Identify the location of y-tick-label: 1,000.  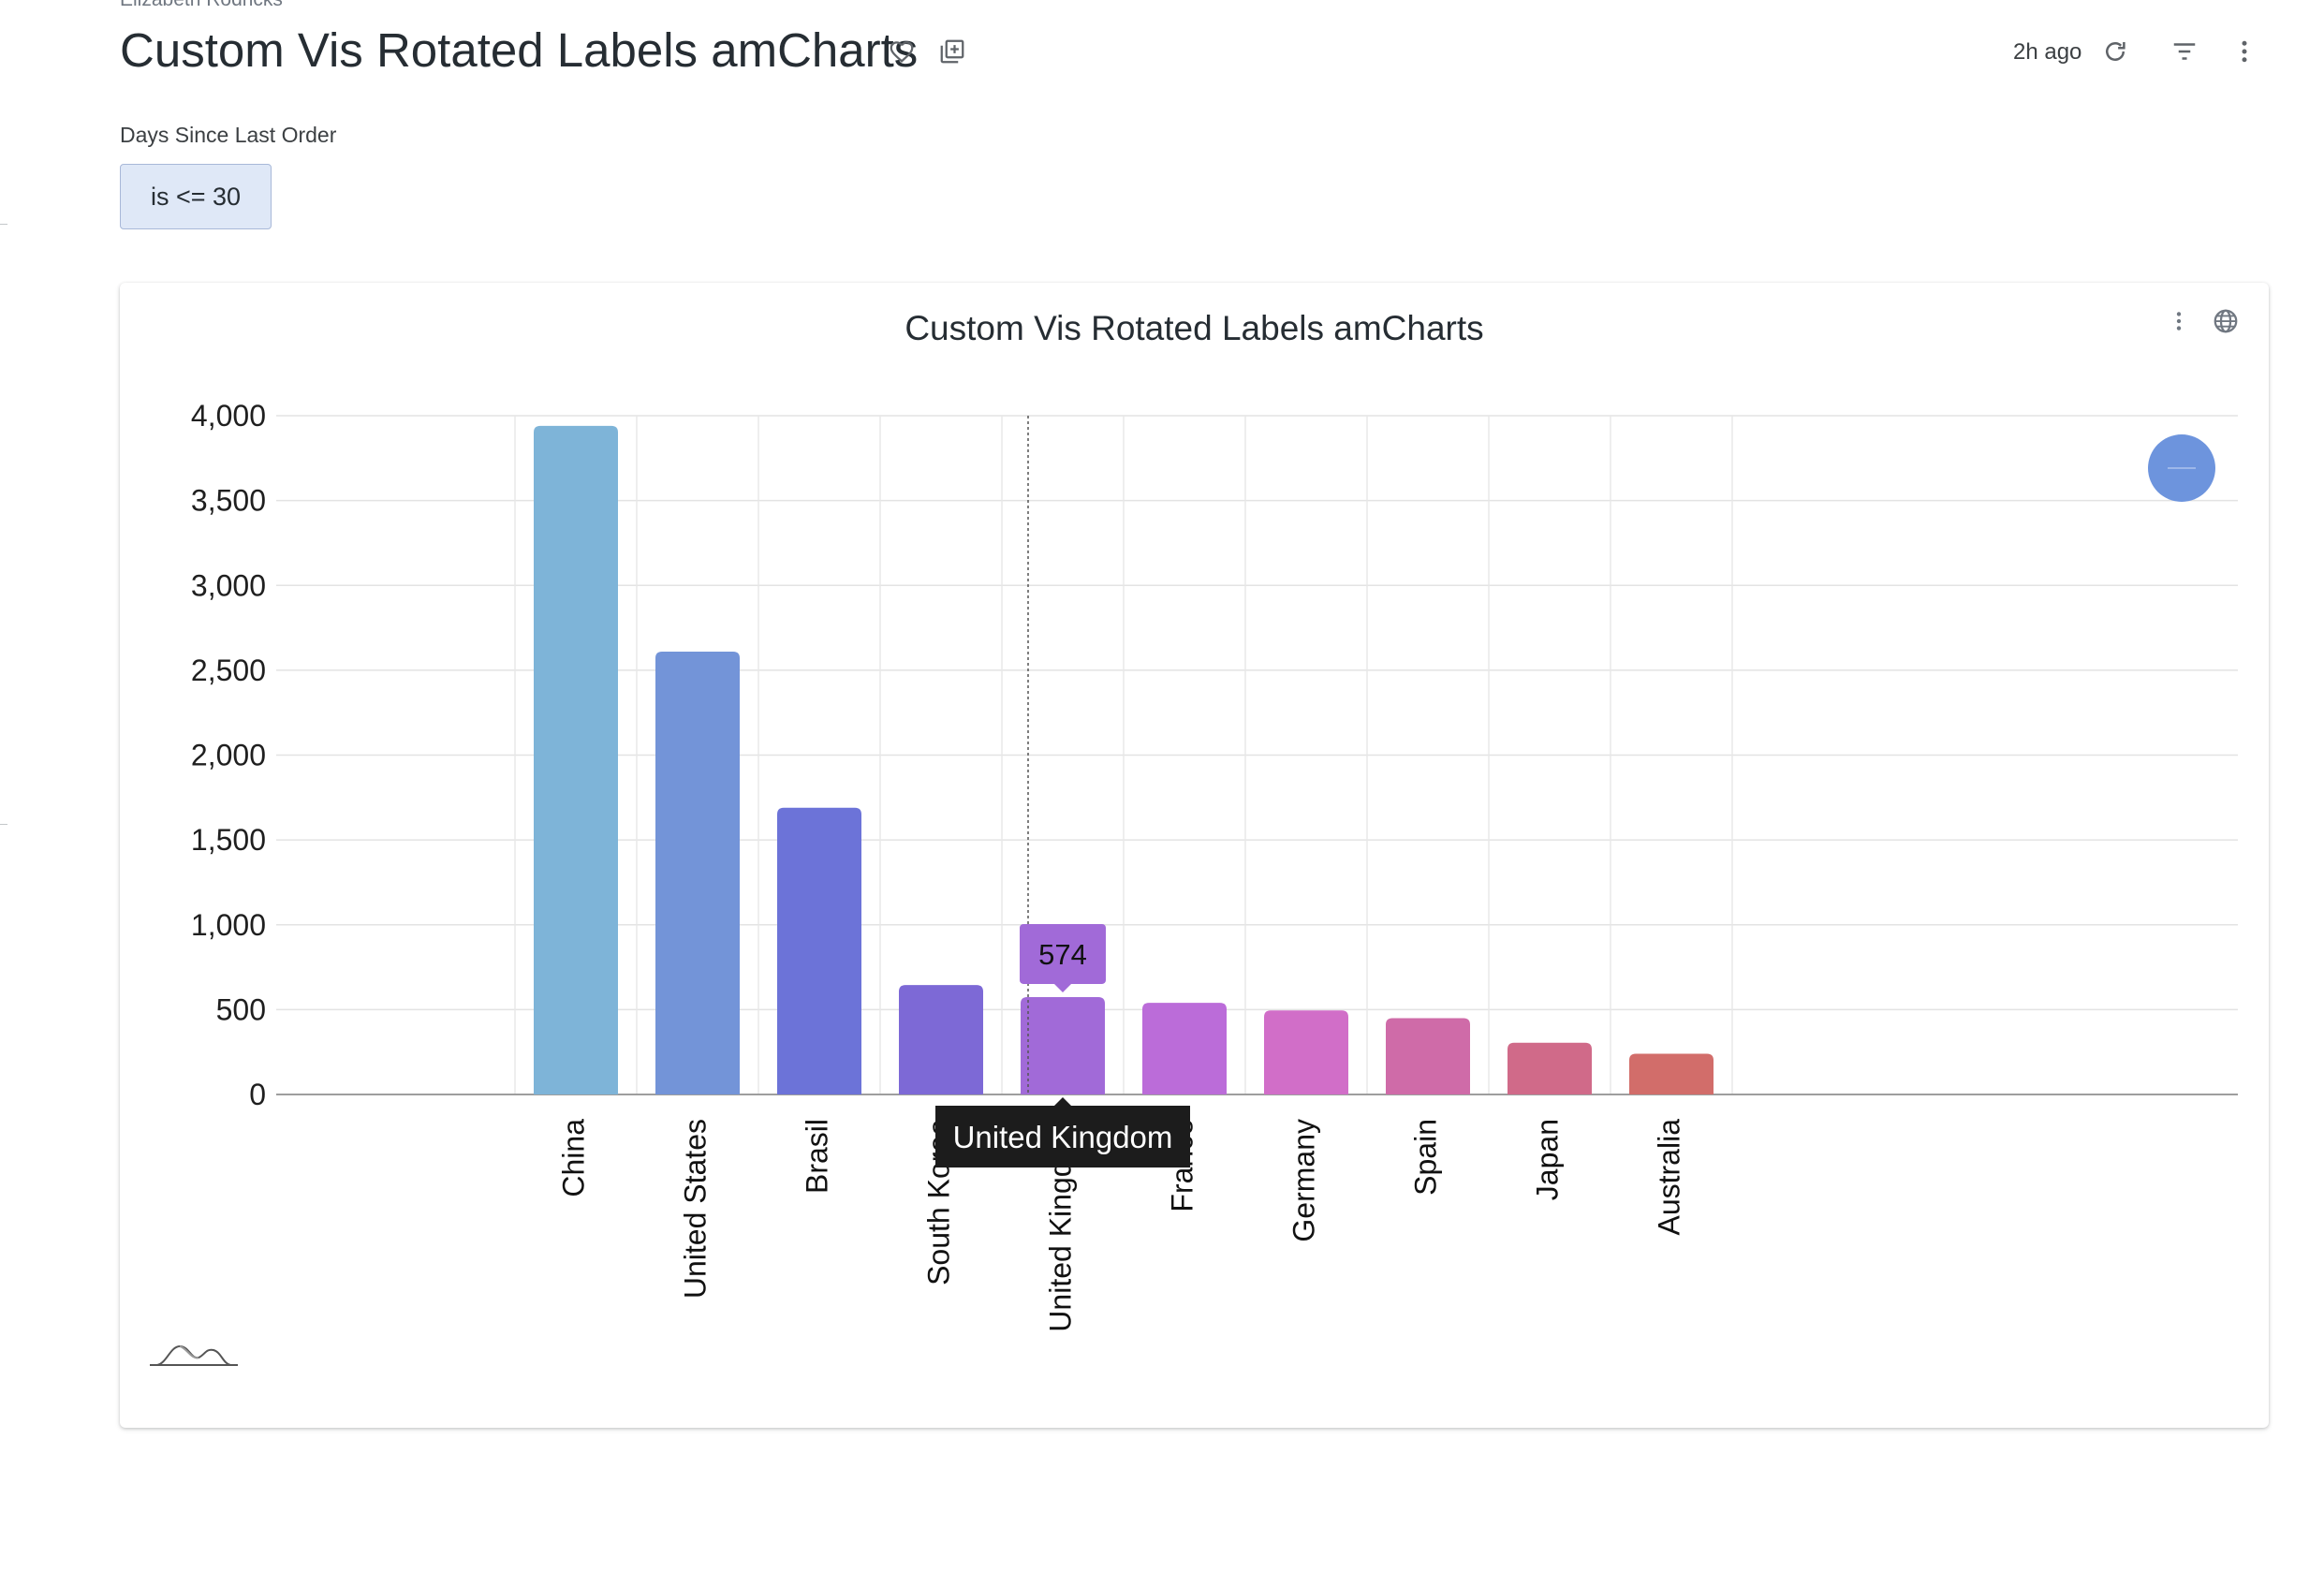
(228, 925).